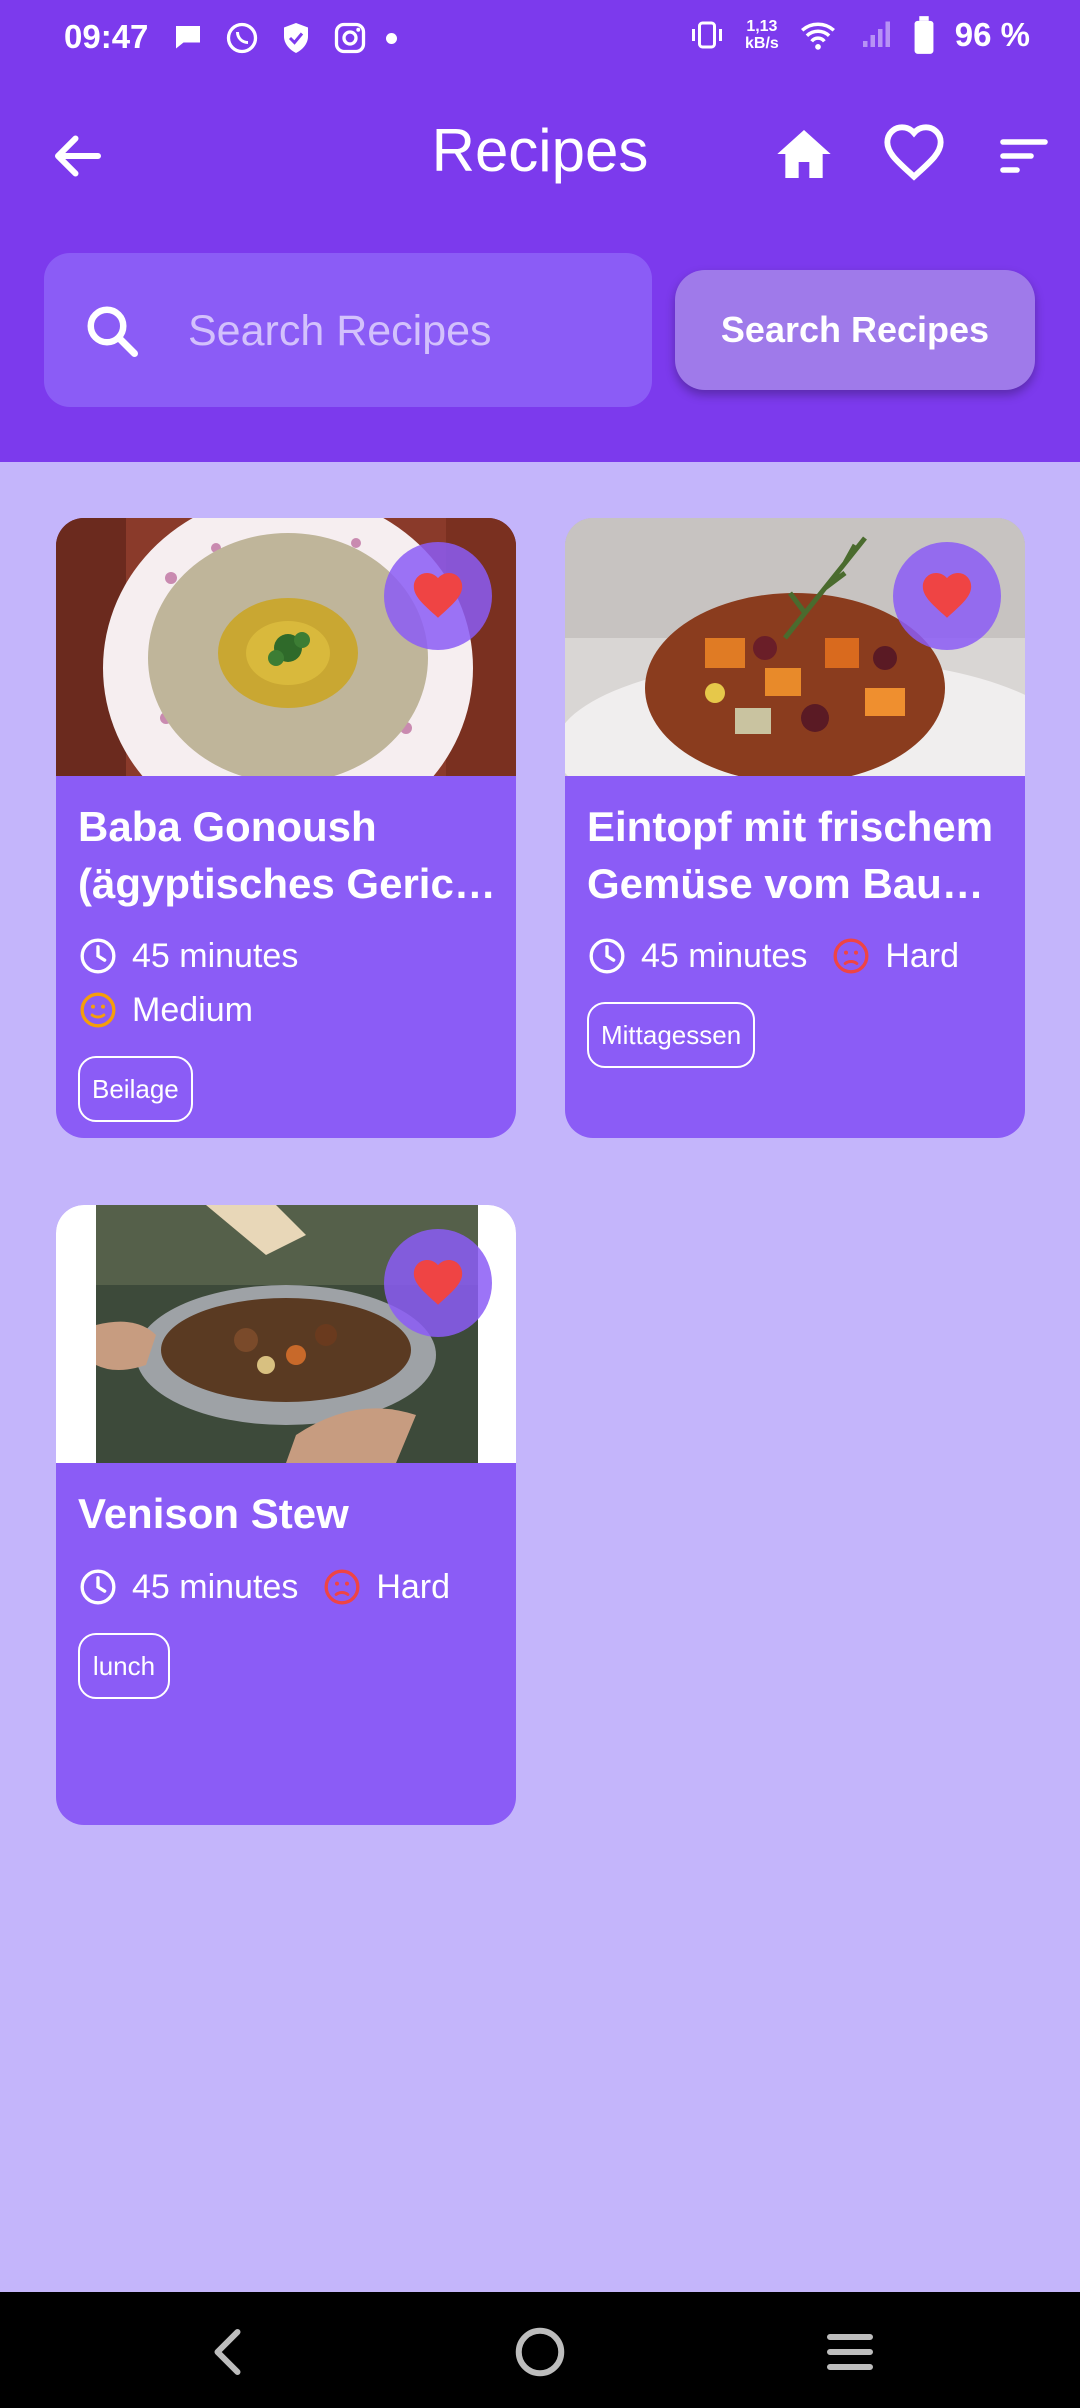 The image size is (1080, 2408). I want to click on home-icon, so click(804, 154).